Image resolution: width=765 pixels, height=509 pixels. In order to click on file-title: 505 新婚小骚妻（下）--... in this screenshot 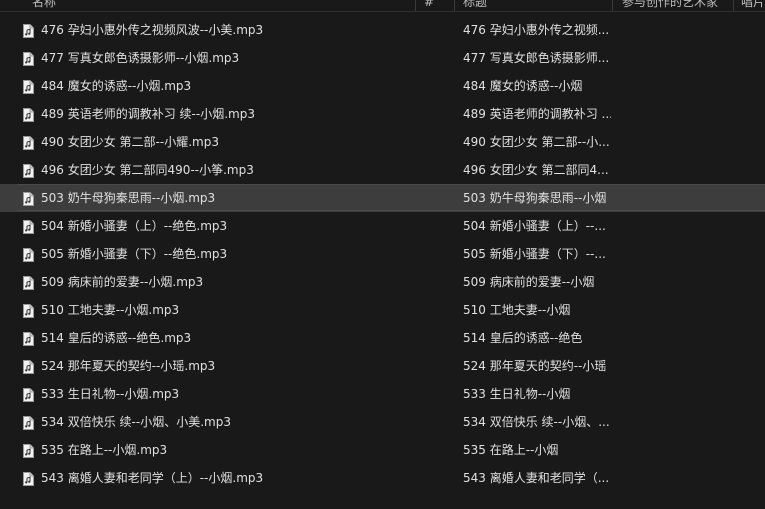, I will do `click(534, 254)`.